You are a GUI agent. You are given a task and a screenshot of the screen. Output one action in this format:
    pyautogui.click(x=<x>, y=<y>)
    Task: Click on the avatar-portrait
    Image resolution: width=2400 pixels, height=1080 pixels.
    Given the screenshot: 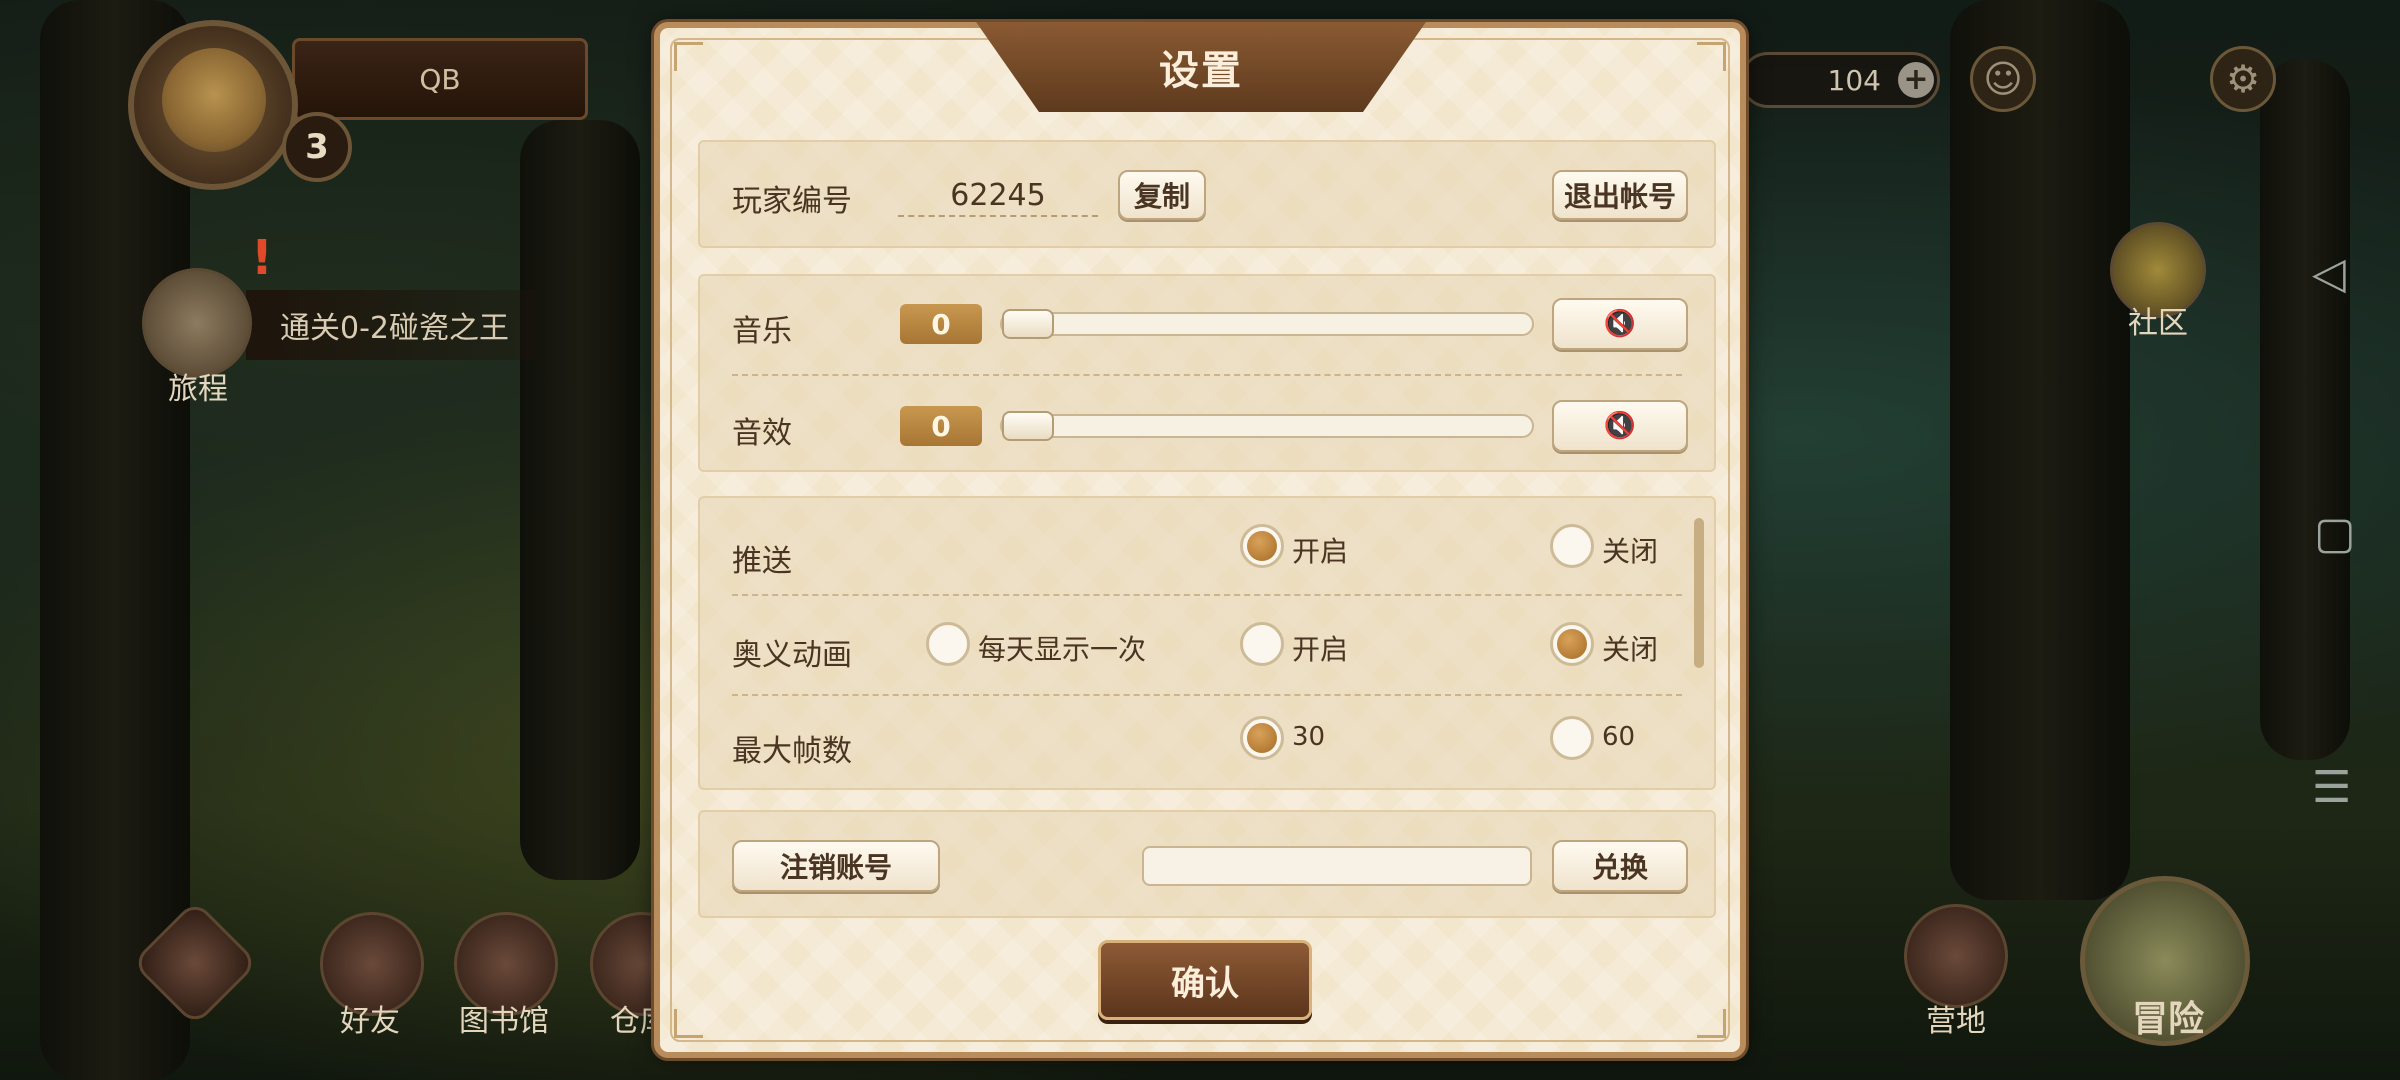 What is the action you would take?
    pyautogui.click(x=214, y=100)
    